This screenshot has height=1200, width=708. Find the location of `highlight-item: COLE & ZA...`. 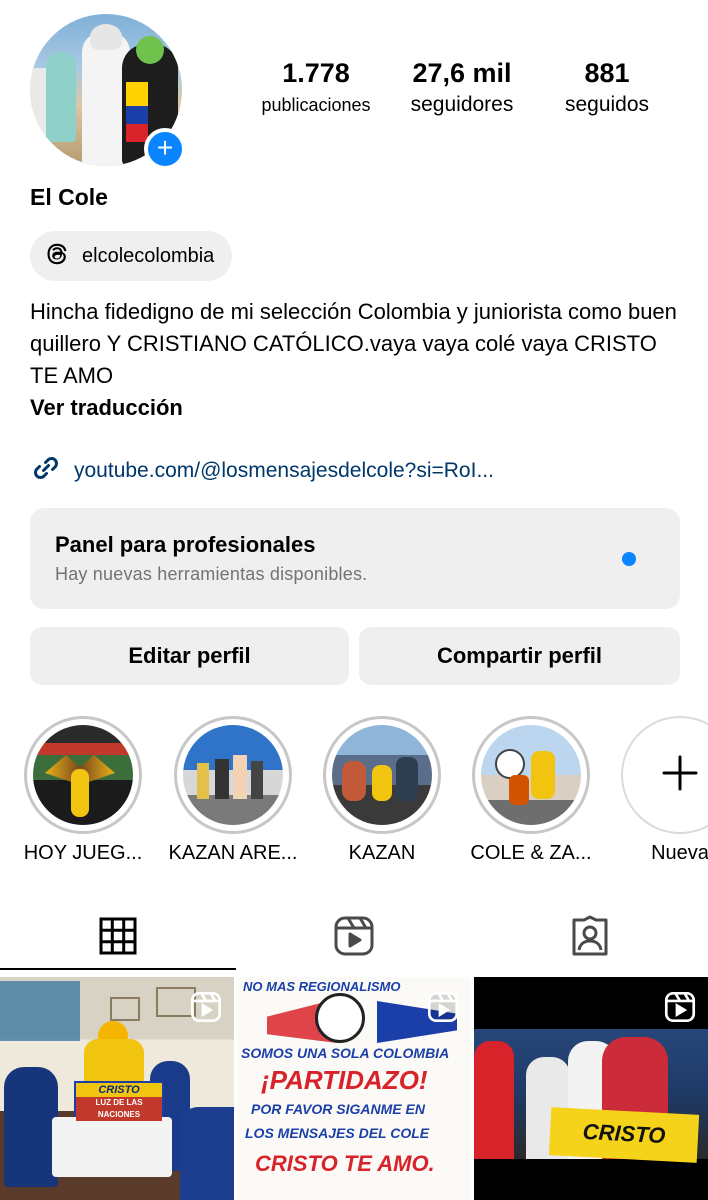

highlight-item: COLE & ZA... is located at coordinates (531, 790).